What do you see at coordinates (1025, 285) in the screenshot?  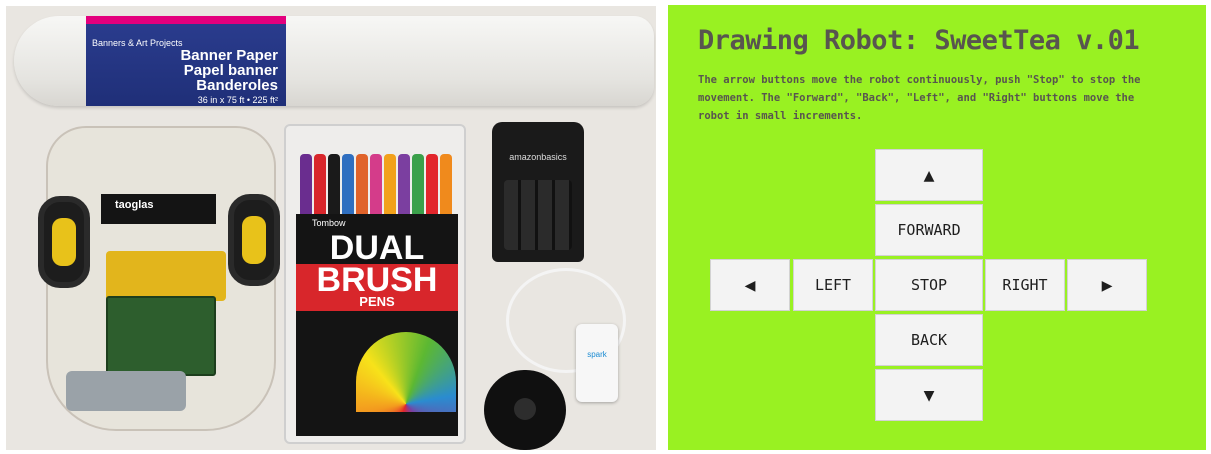 I see `right-button: RIGHT` at bounding box center [1025, 285].